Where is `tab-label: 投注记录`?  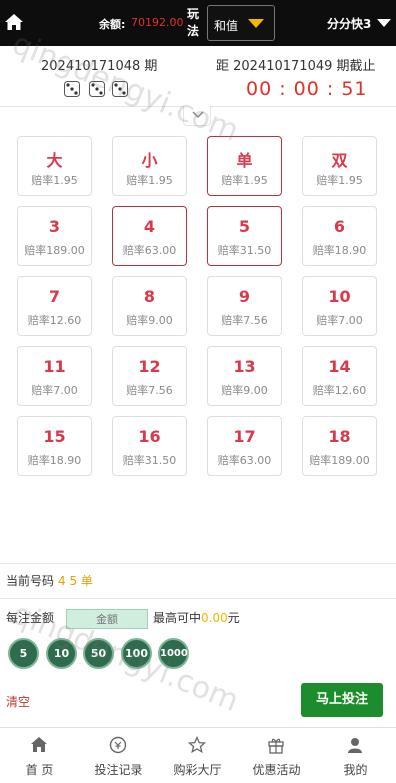 tab-label: 投注记录 is located at coordinates (118, 770).